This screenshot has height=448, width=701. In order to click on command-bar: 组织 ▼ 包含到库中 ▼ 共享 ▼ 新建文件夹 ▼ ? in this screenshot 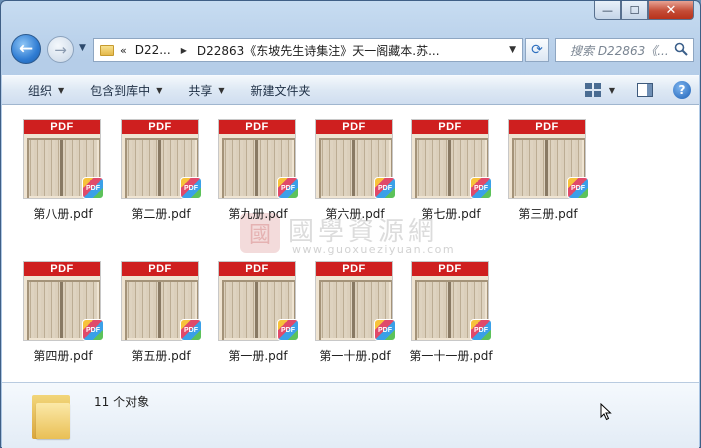, I will do `click(350, 90)`.